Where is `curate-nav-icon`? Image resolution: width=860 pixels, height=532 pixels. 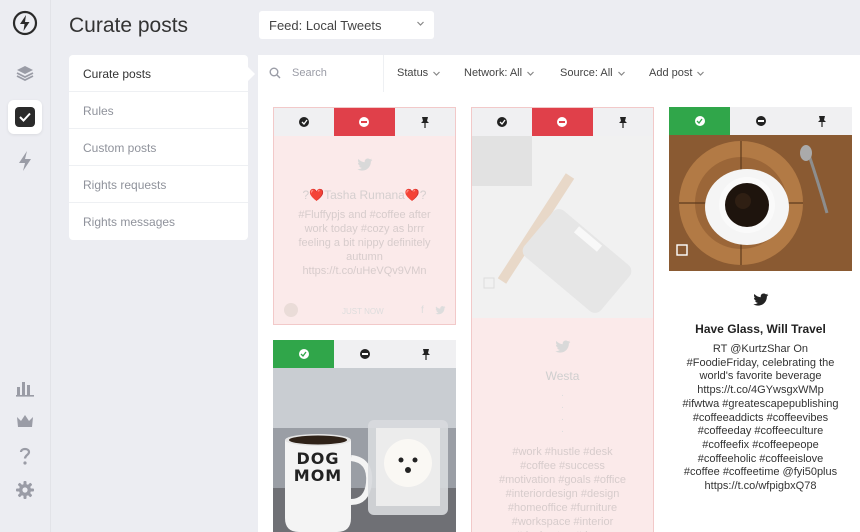 curate-nav-icon is located at coordinates (25, 117).